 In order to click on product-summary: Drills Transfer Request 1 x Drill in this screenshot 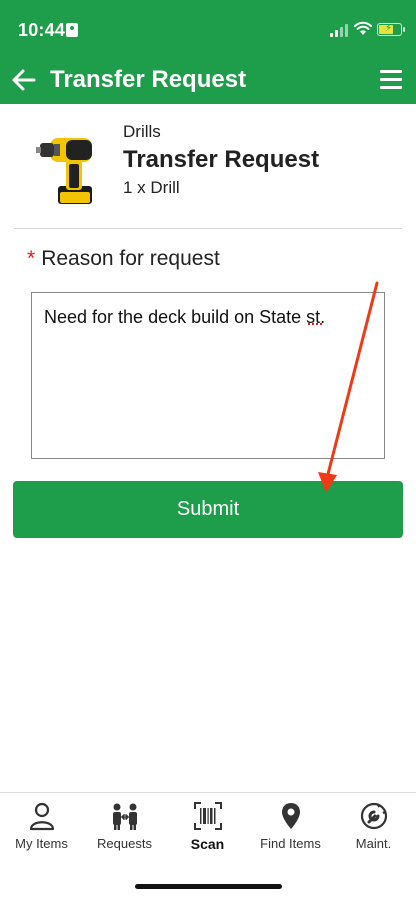, I will do `click(208, 166)`.